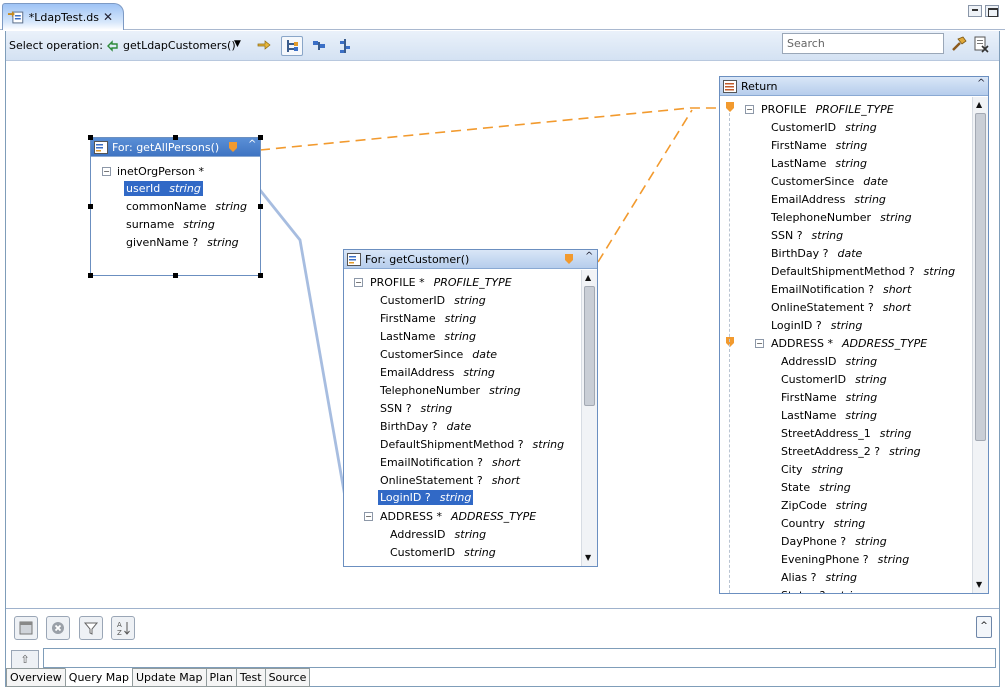  What do you see at coordinates (992, 11) in the screenshot?
I see `maximize-button` at bounding box center [992, 11].